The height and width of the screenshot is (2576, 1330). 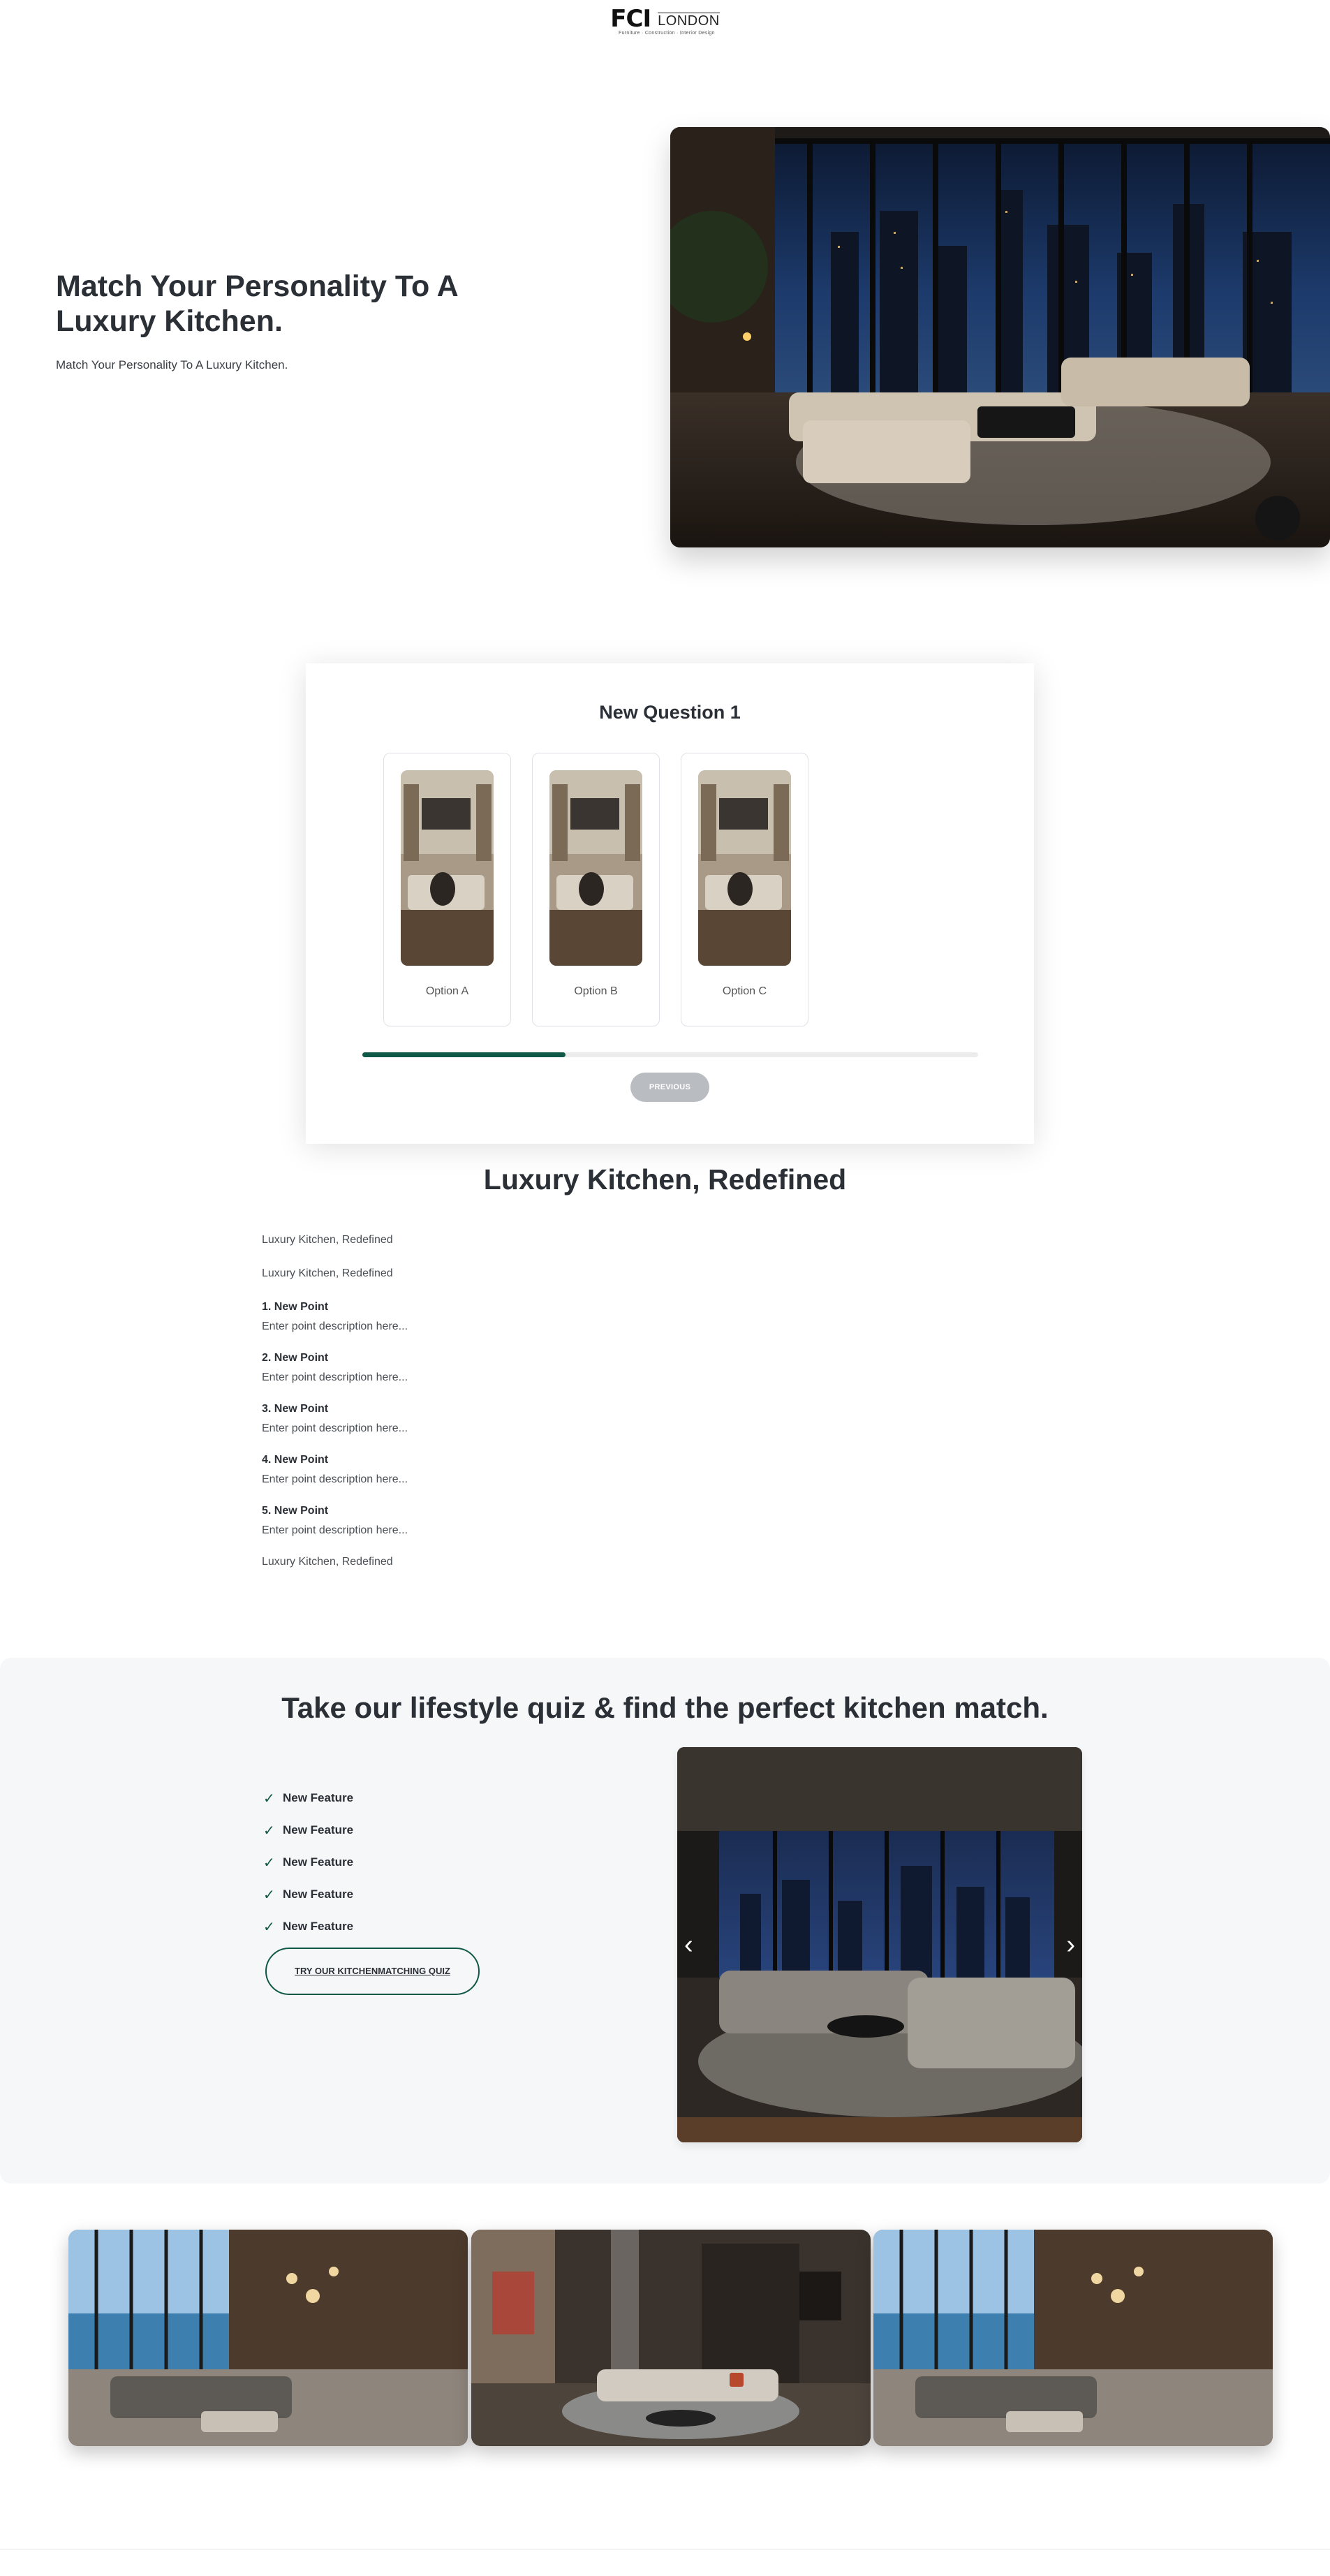 I want to click on image-carousel: ‹ ›, so click(x=879, y=1944).